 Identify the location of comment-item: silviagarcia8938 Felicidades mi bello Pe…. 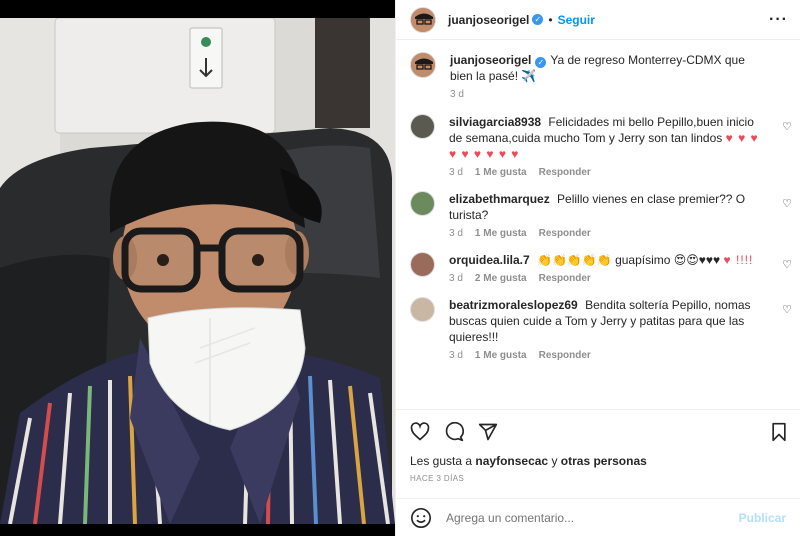
(601, 146).